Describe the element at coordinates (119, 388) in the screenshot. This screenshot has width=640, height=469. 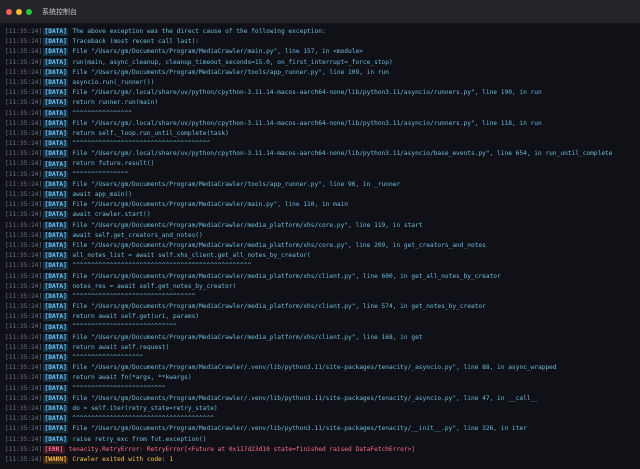
I see `log-message: ^^^^^^^^^^^^^^^^^^^^^^^^^` at that location.